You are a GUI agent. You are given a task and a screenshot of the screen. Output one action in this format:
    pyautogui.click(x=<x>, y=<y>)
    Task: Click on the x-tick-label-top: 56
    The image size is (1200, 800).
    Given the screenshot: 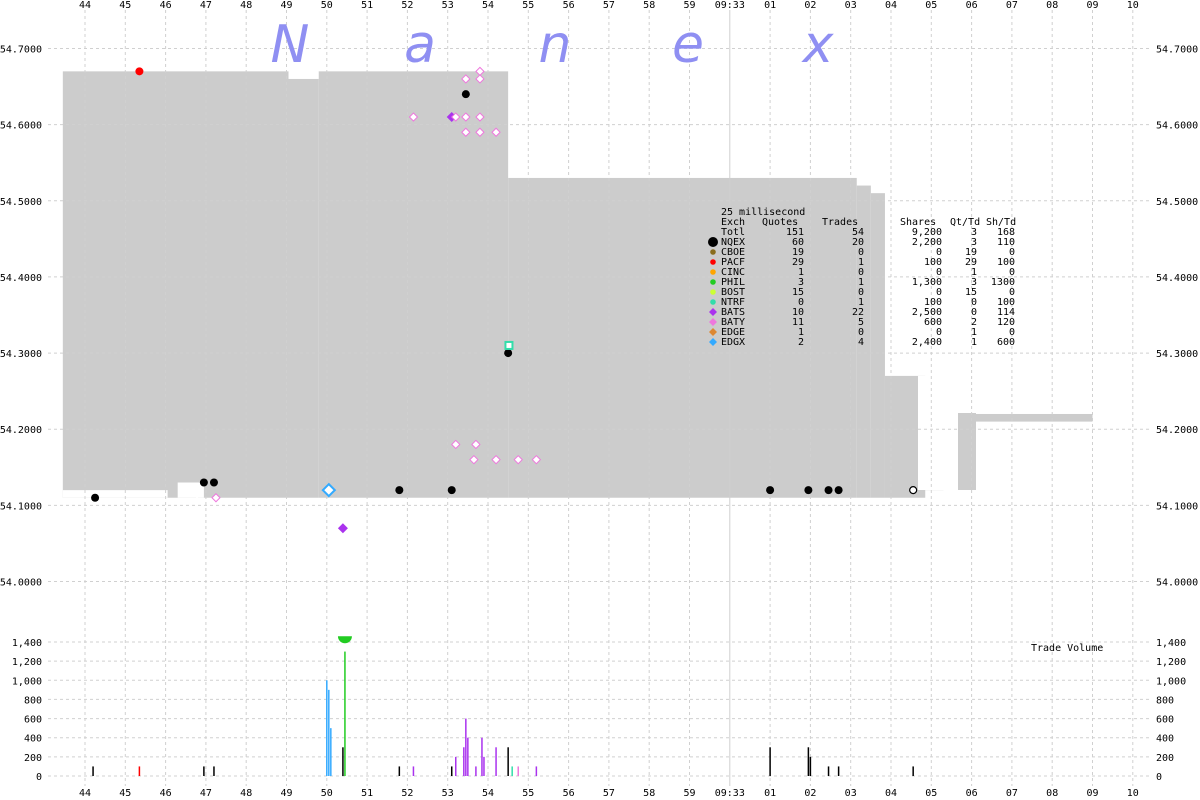 What is the action you would take?
    pyautogui.click(x=569, y=5)
    